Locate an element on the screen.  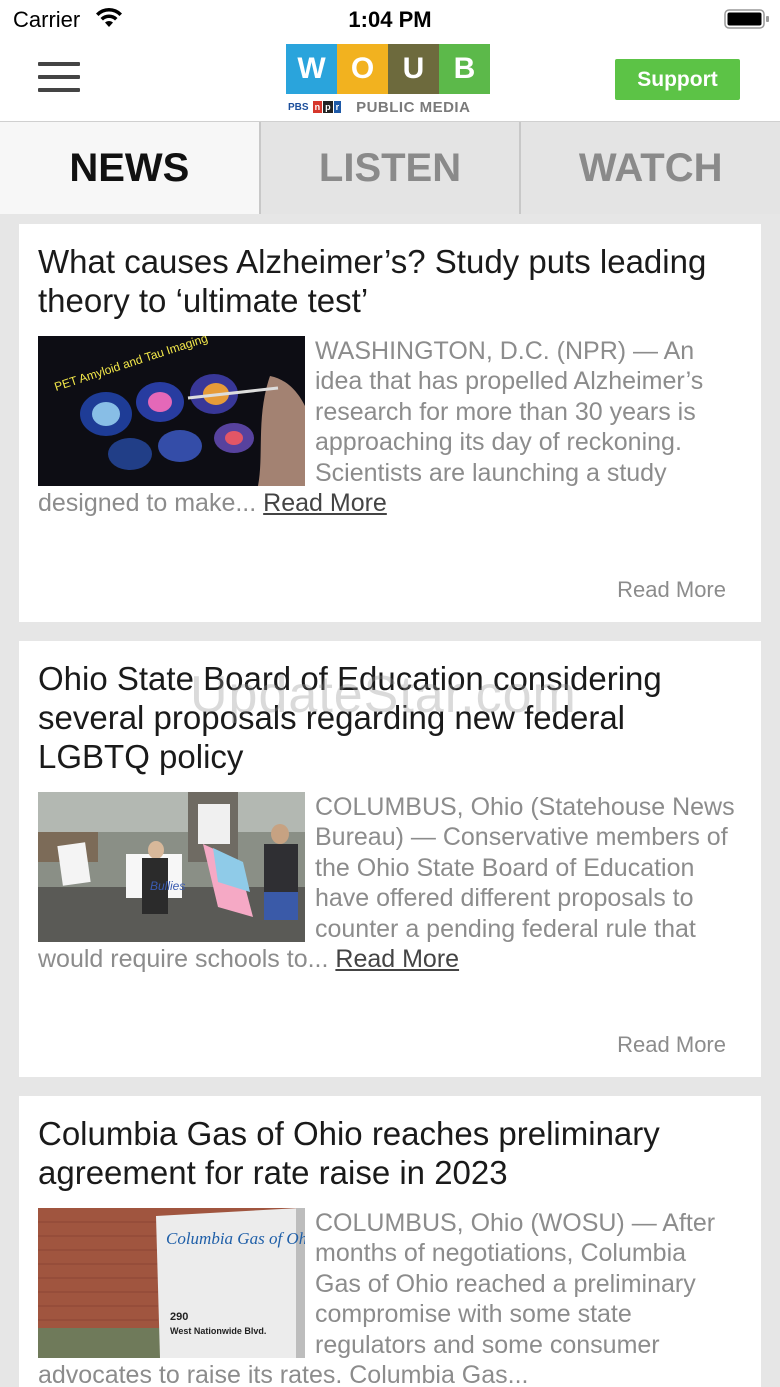
app-header: WOUB PBS npr PUBLIC MEDIA Support is located at coordinates (390, 81).